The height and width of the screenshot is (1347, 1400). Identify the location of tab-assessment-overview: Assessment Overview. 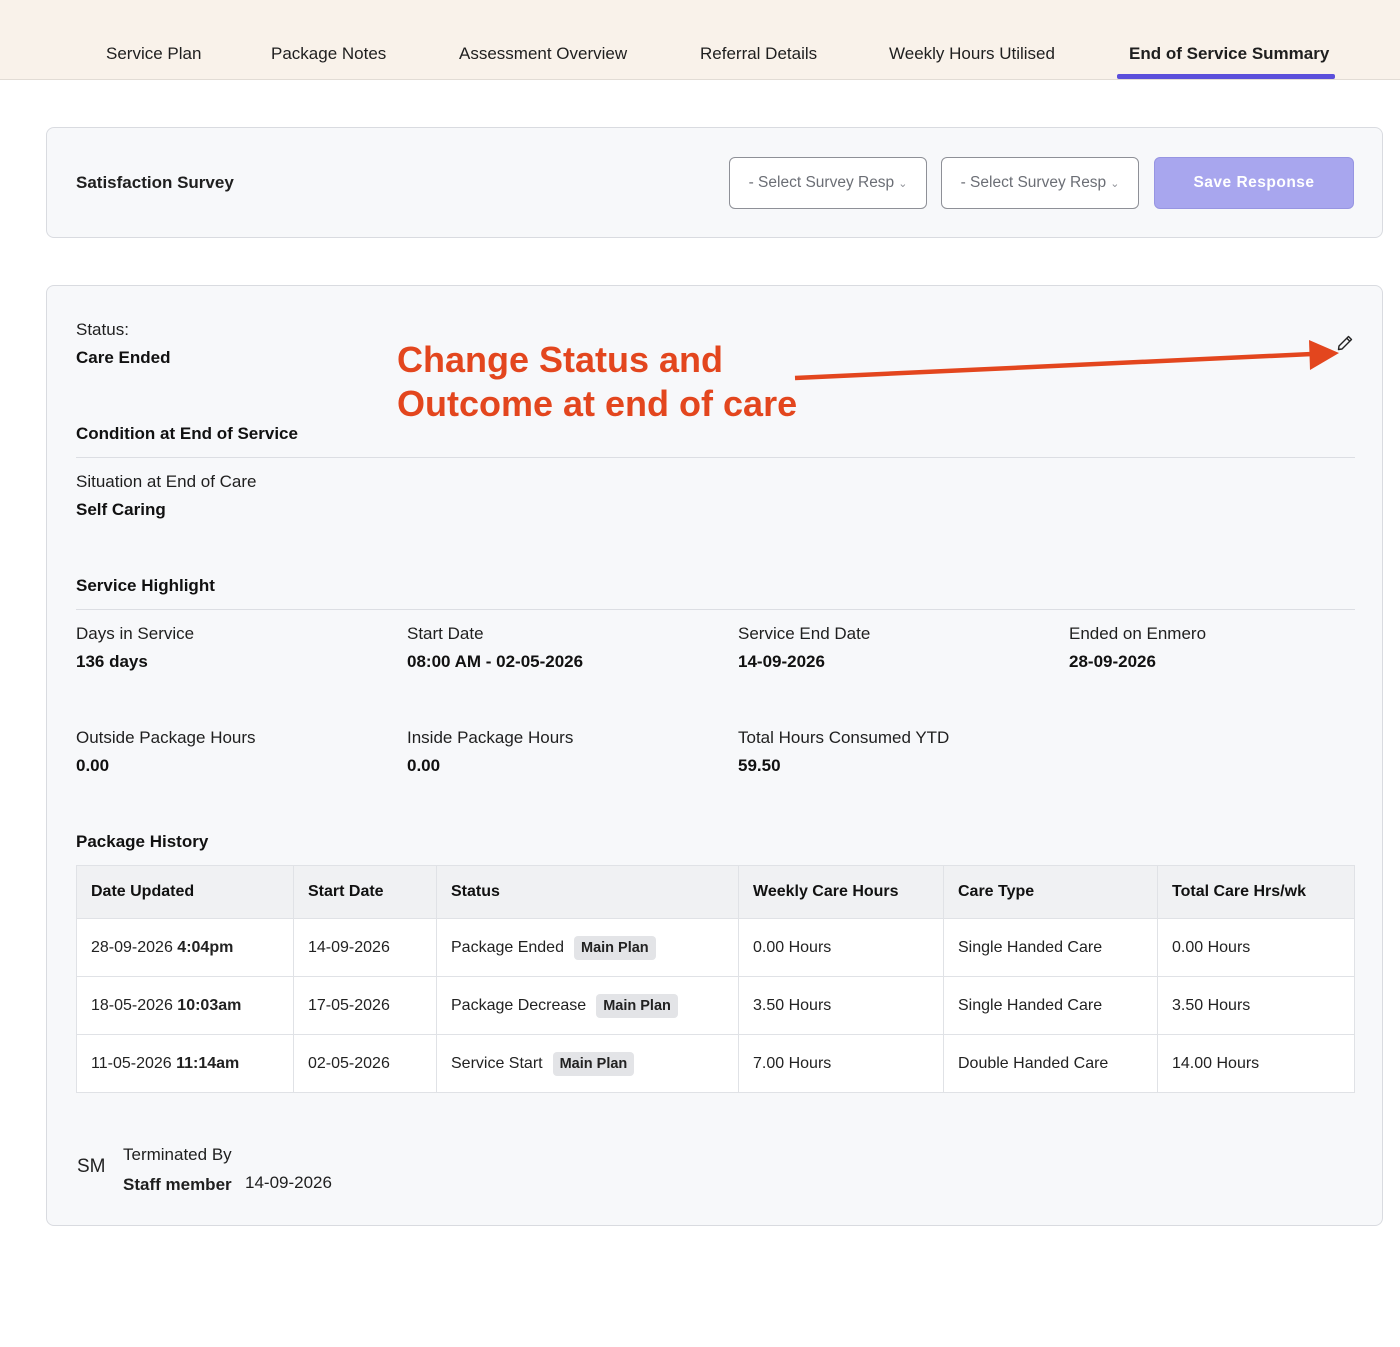
(543, 54).